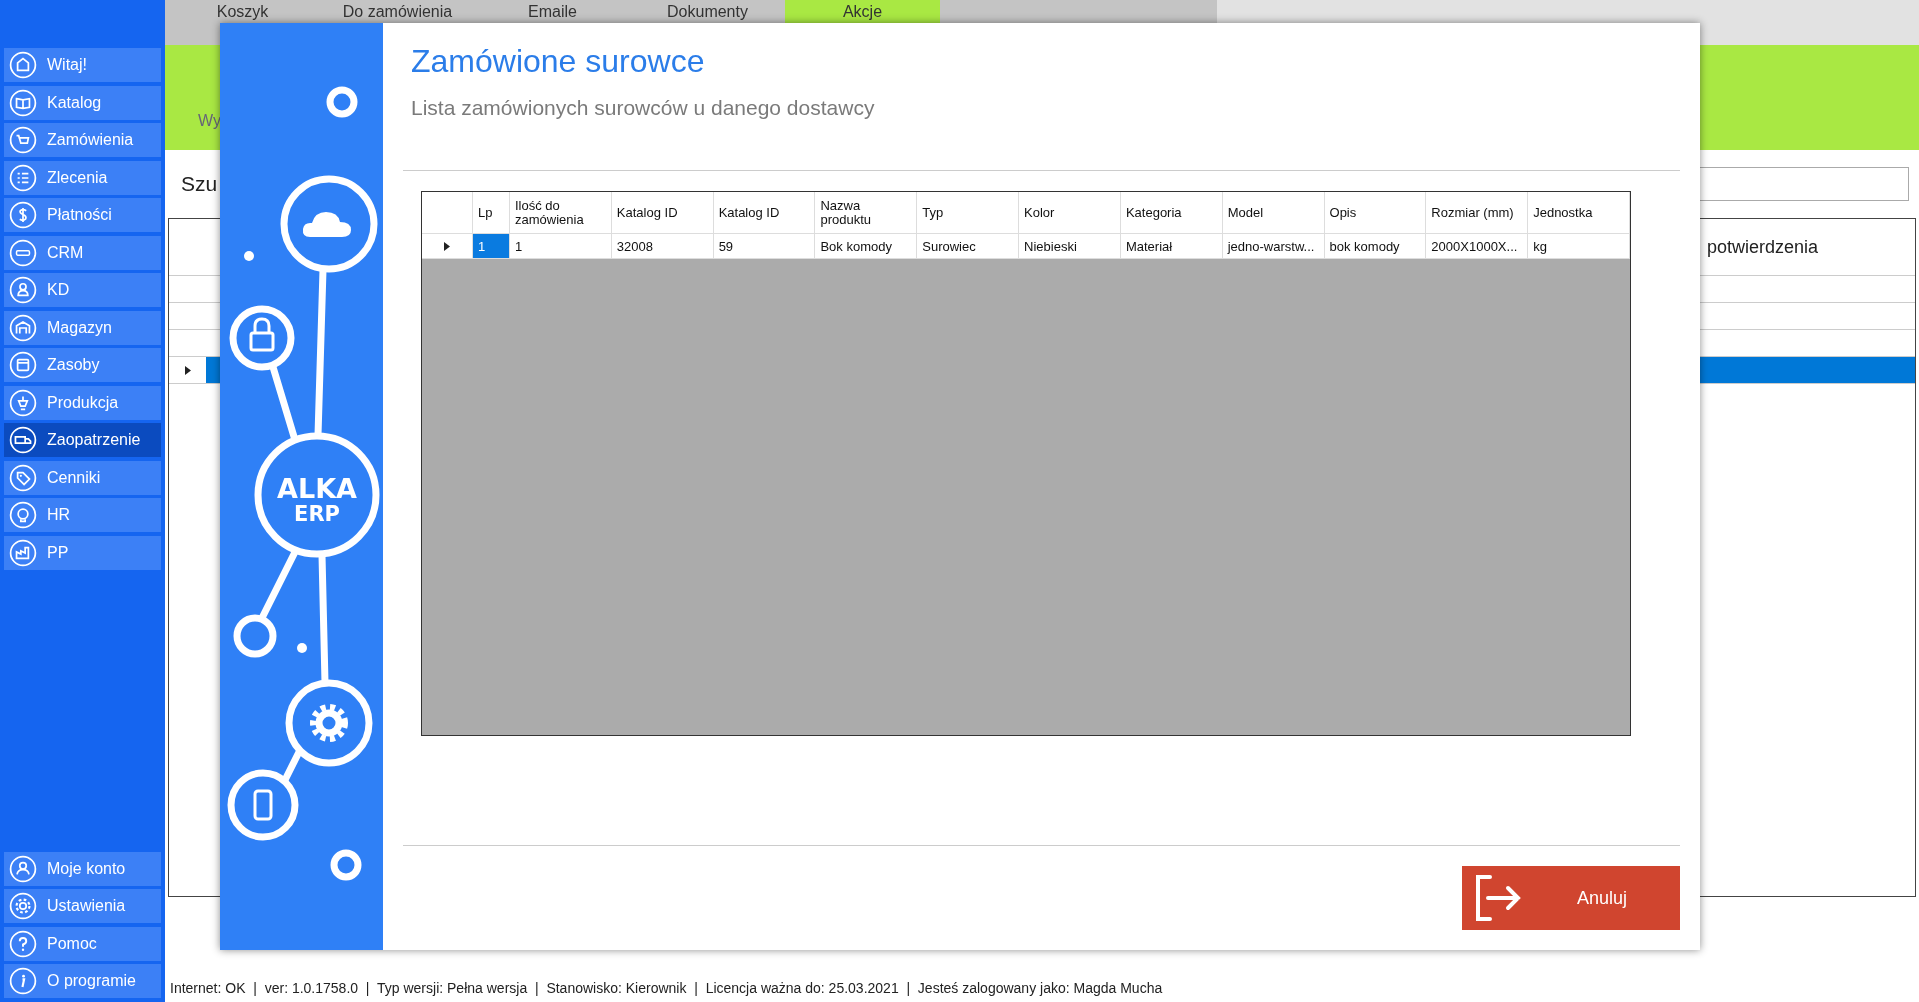  I want to click on gear-icon, so click(329, 723).